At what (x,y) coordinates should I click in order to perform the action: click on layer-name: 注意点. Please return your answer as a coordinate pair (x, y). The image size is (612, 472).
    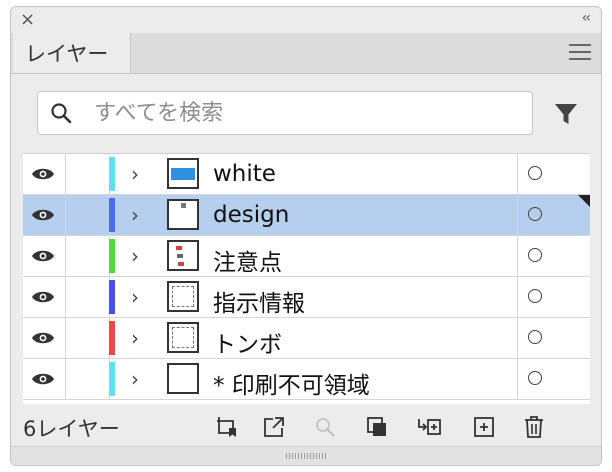
    Looking at the image, I should click on (247, 260).